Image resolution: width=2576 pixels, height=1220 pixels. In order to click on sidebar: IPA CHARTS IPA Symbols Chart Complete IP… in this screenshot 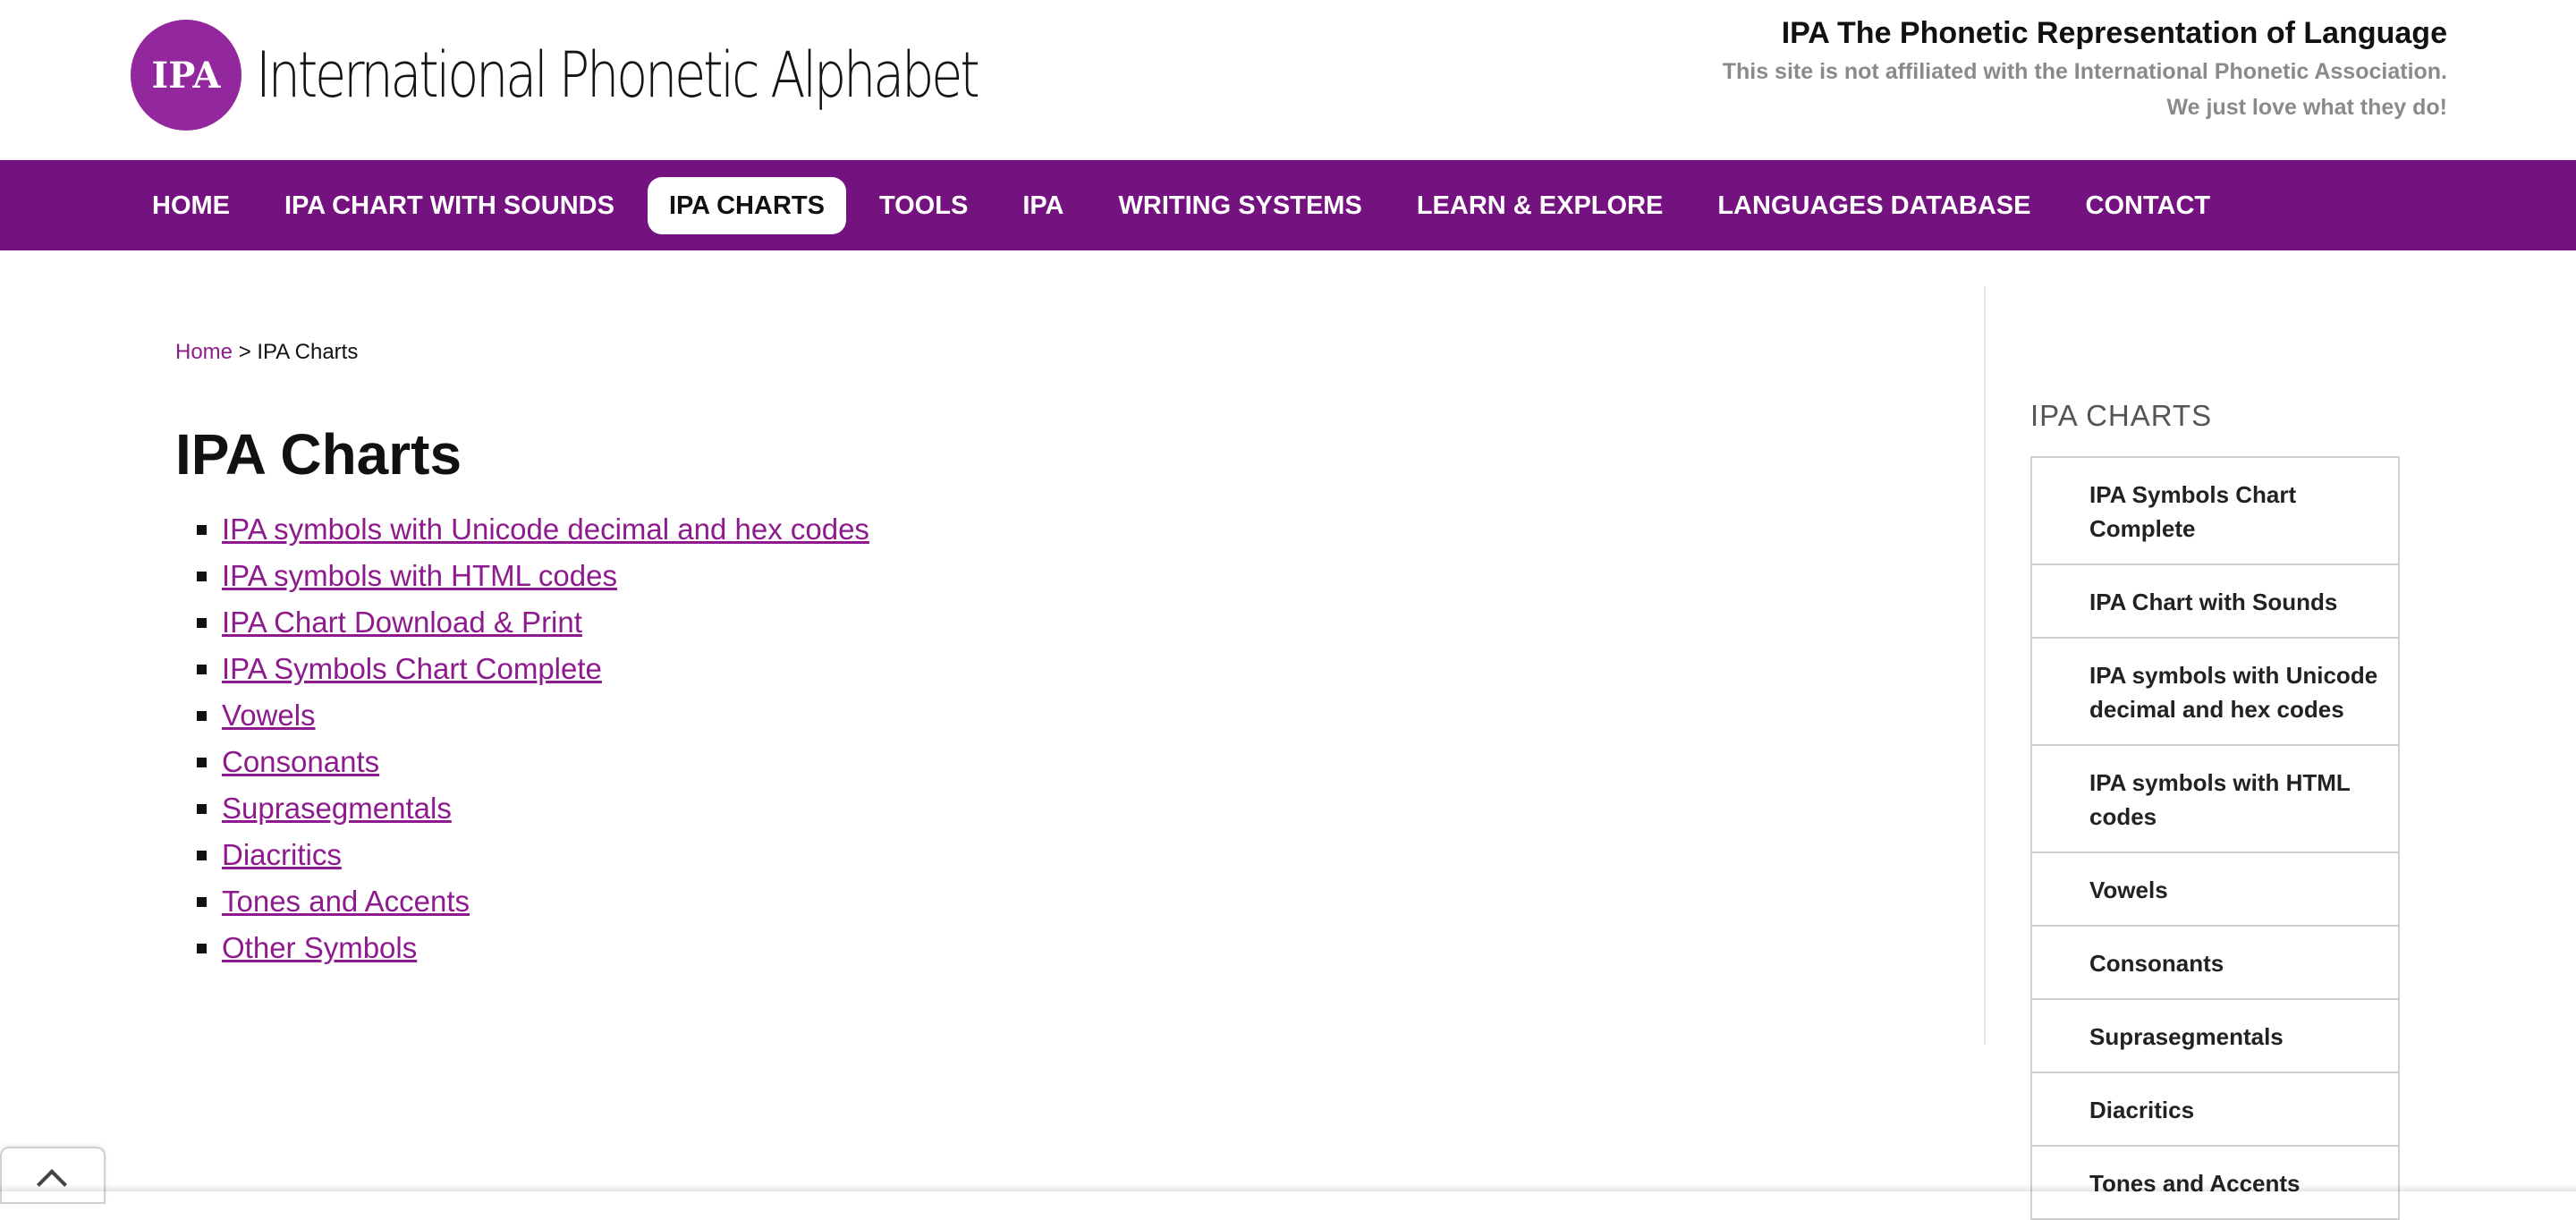, I will do `click(2215, 809)`.